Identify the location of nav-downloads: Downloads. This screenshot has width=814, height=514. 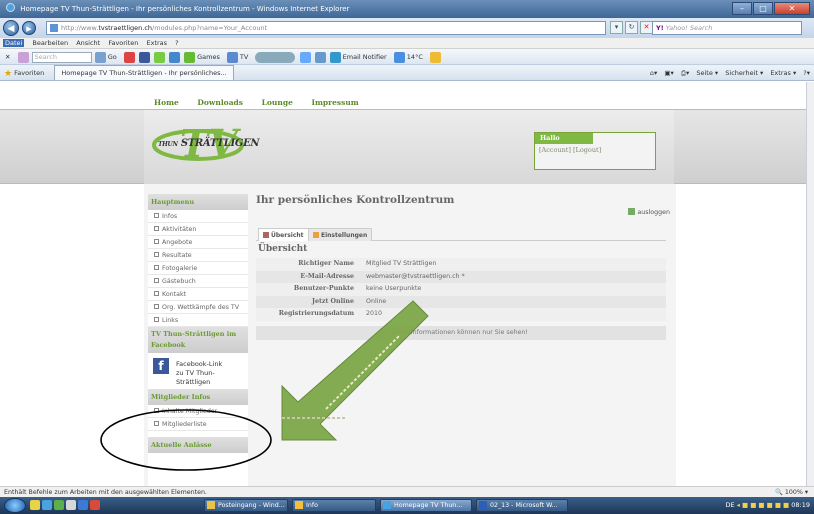
(220, 102).